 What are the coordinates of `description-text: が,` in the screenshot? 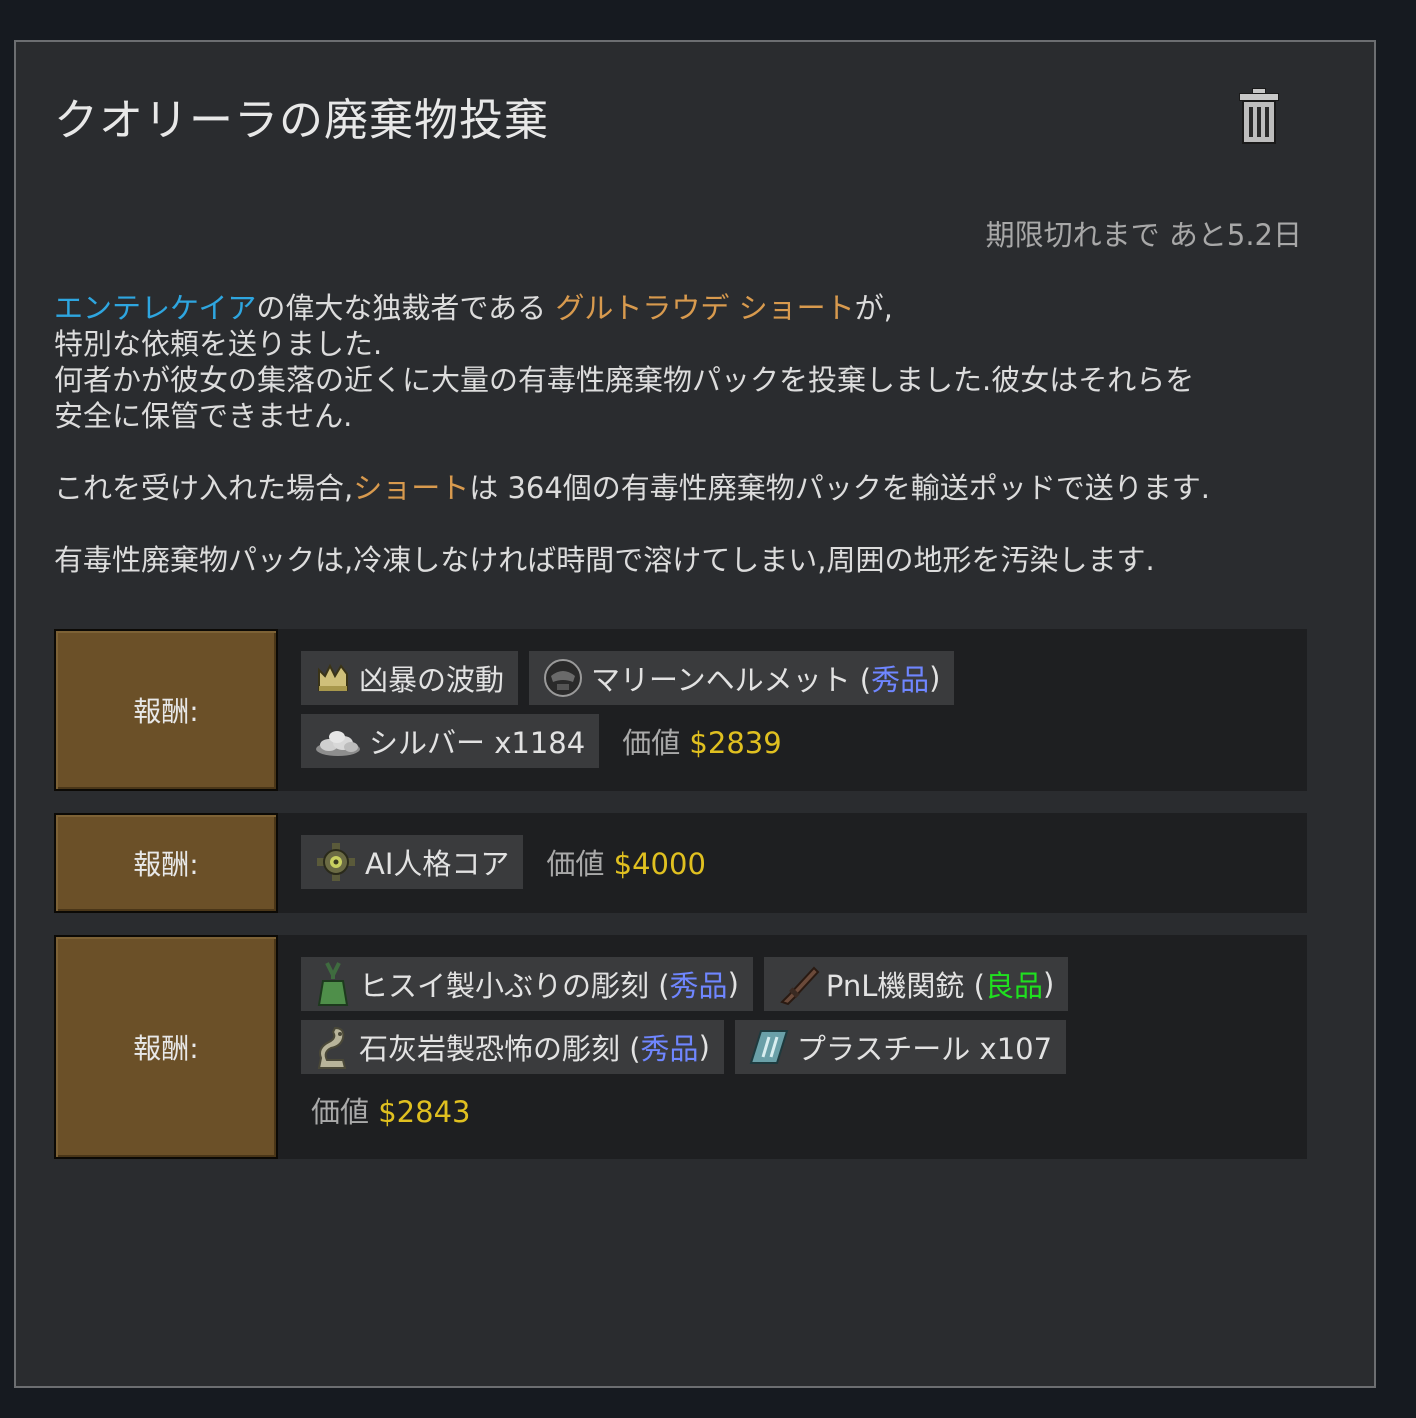 It's located at (873, 308).